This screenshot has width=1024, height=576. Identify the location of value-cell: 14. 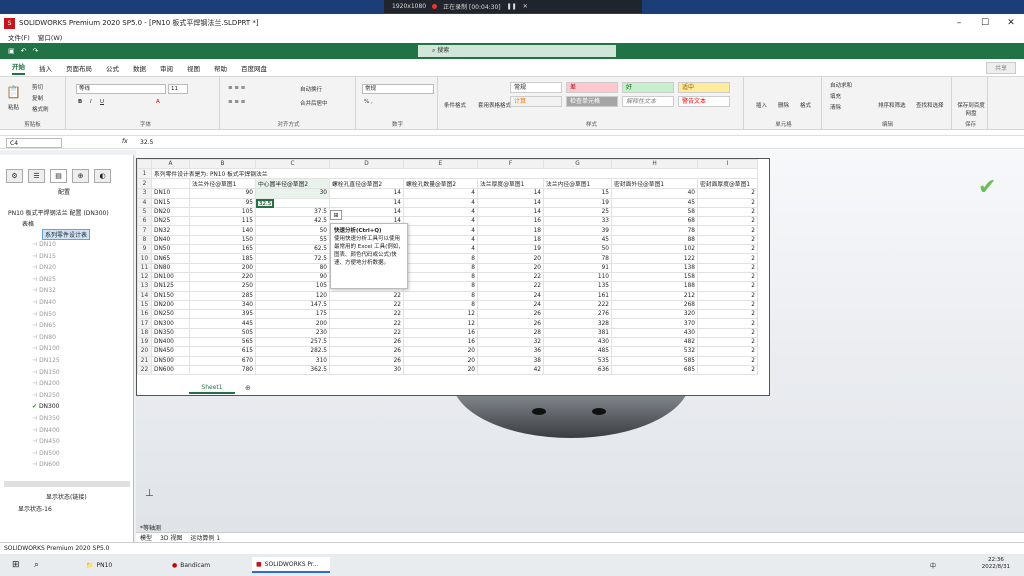
(510, 202).